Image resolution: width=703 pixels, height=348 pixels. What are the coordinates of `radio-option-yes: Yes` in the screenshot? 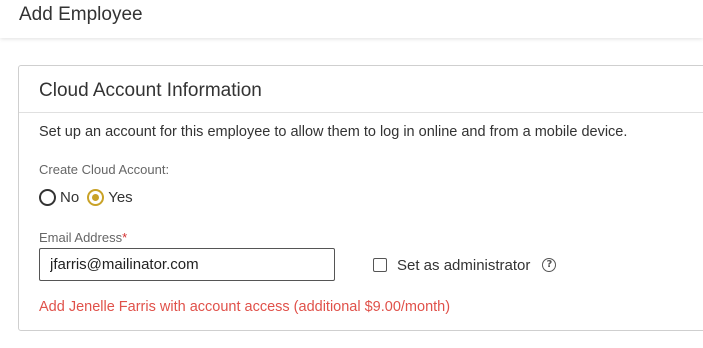 It's located at (110, 197).